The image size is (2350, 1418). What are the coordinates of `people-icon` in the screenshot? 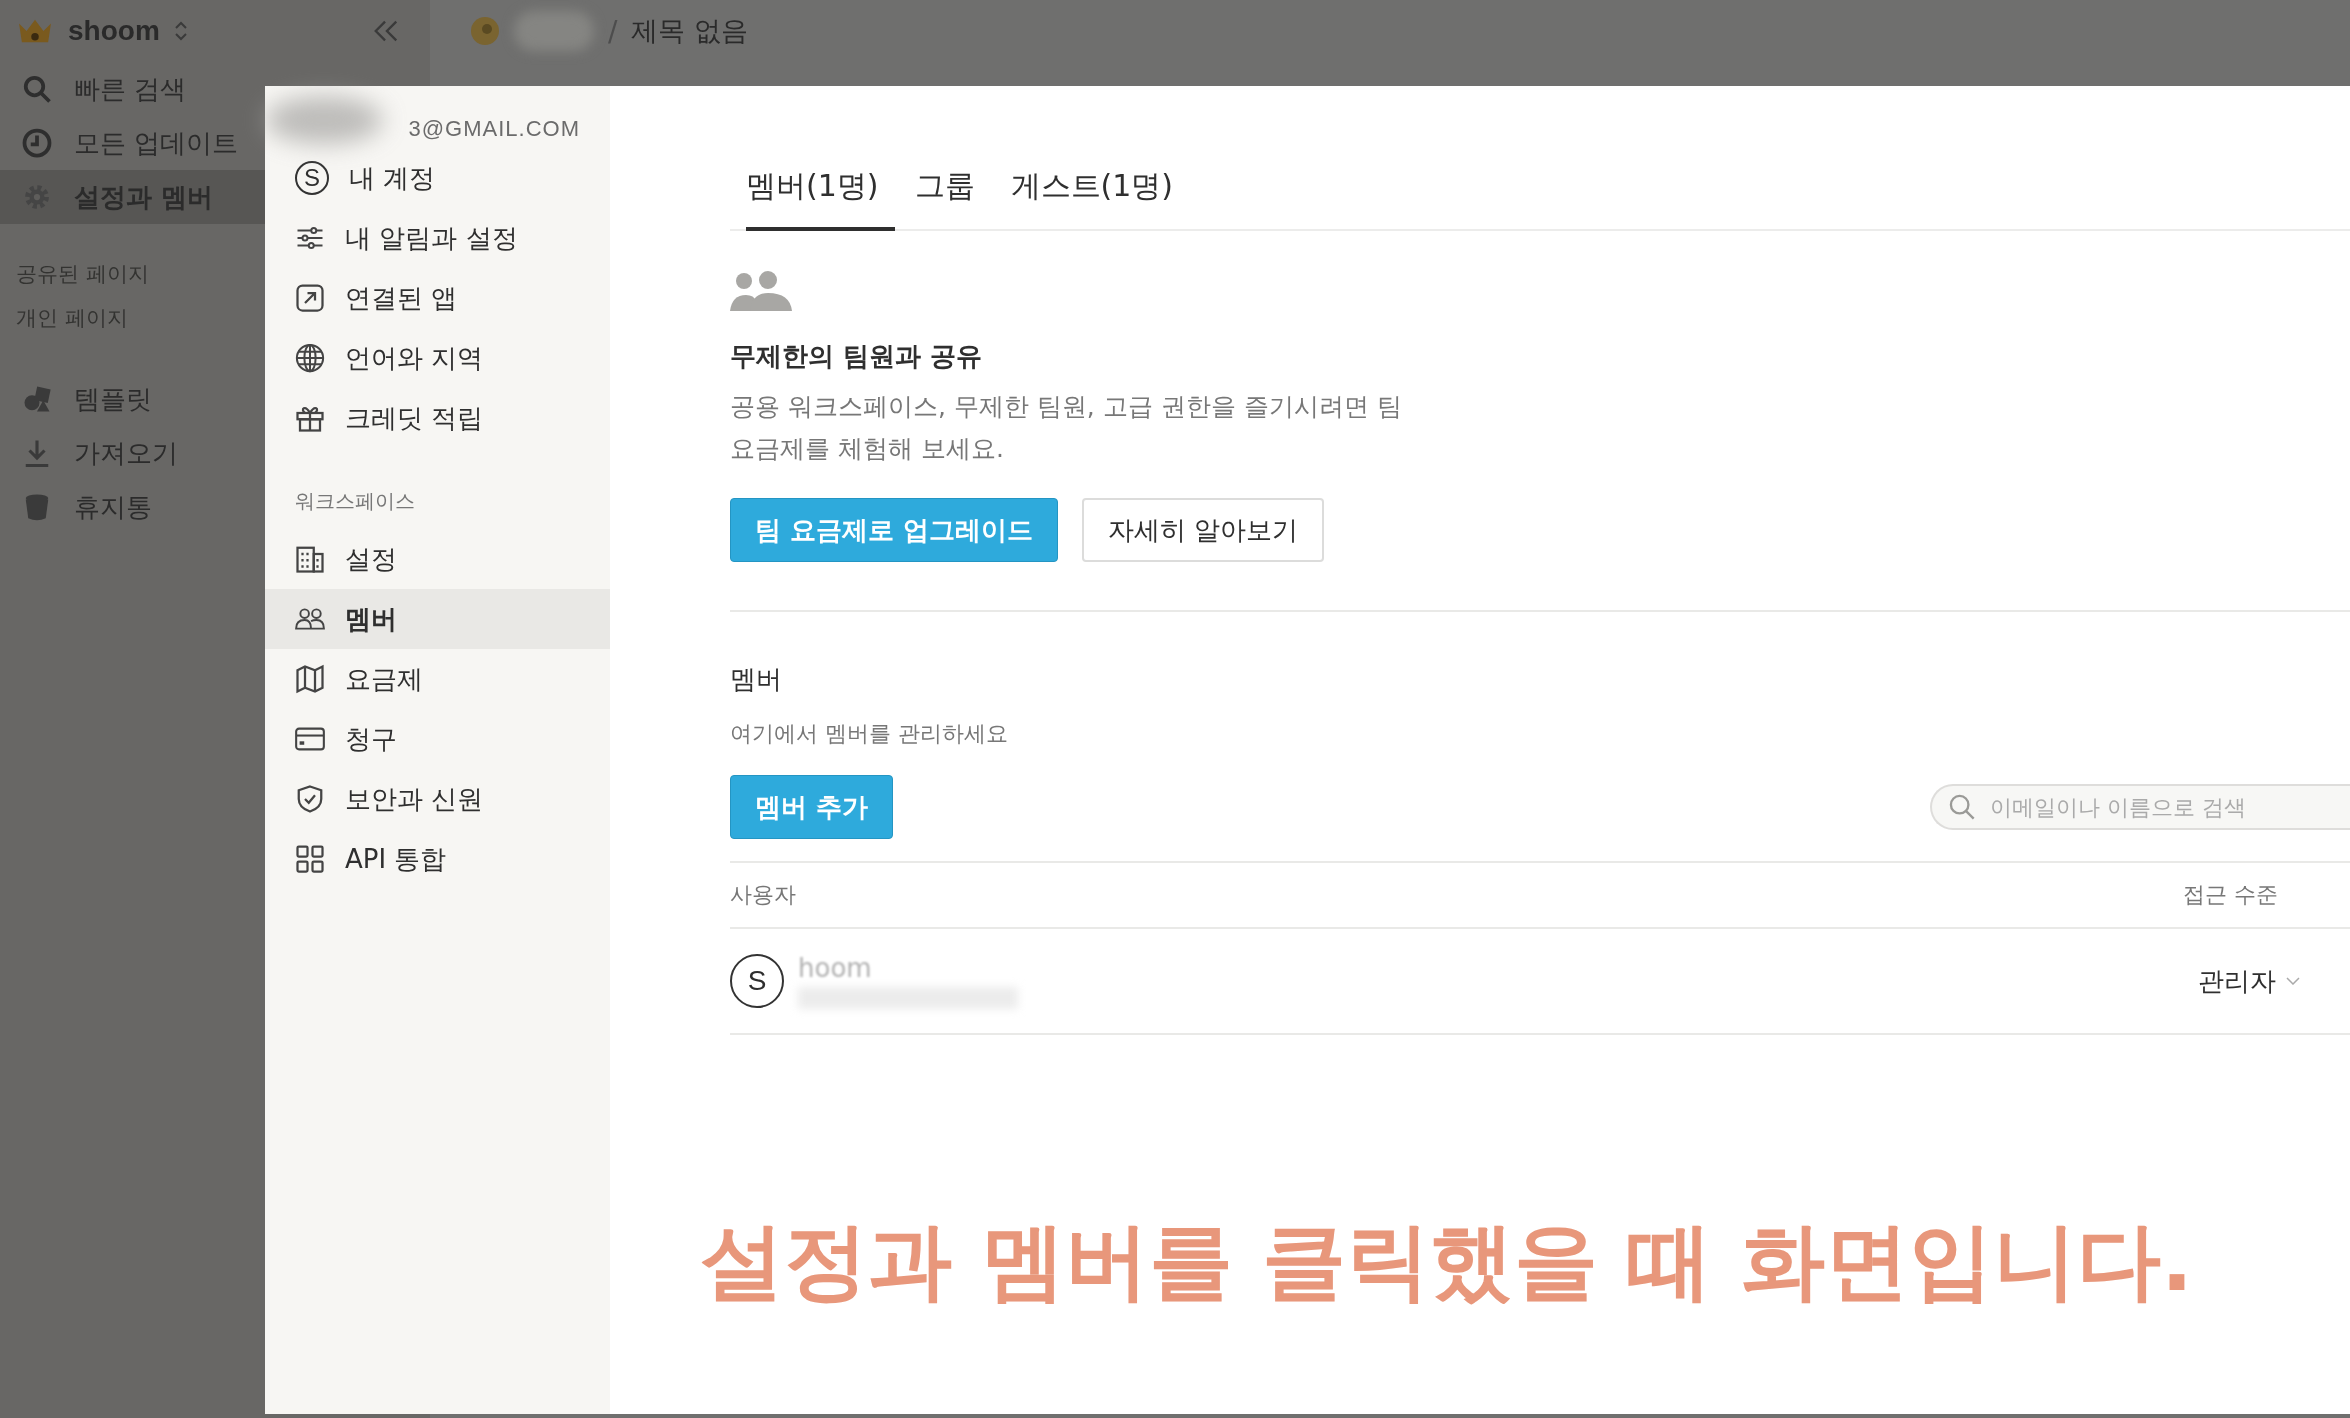 It's located at (761, 291).